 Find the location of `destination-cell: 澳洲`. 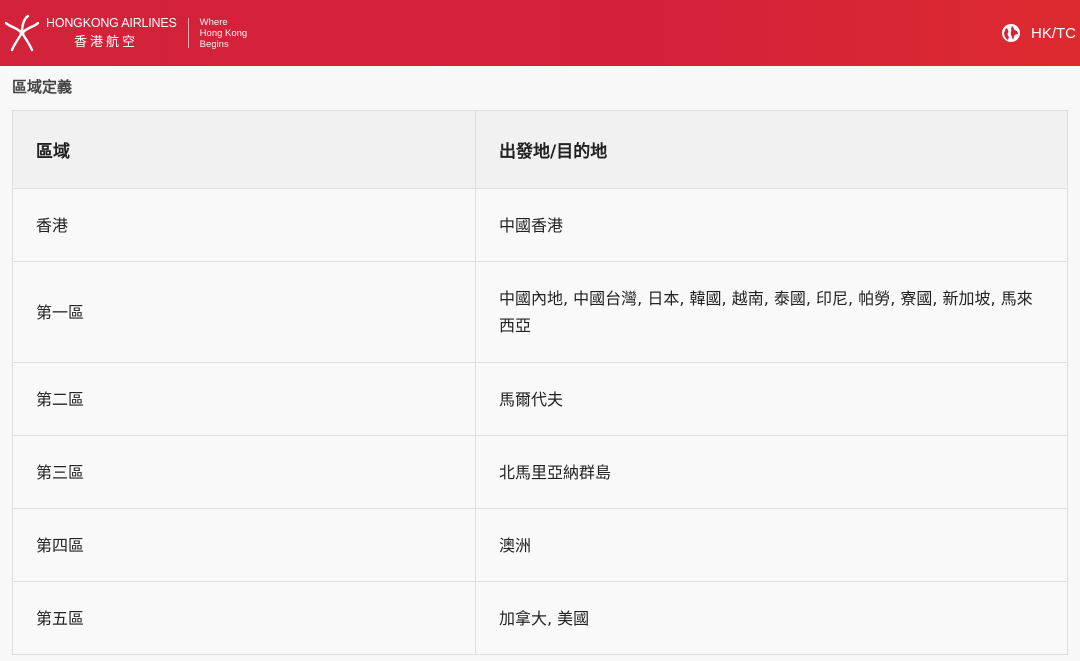

destination-cell: 澳洲 is located at coordinates (771, 545).